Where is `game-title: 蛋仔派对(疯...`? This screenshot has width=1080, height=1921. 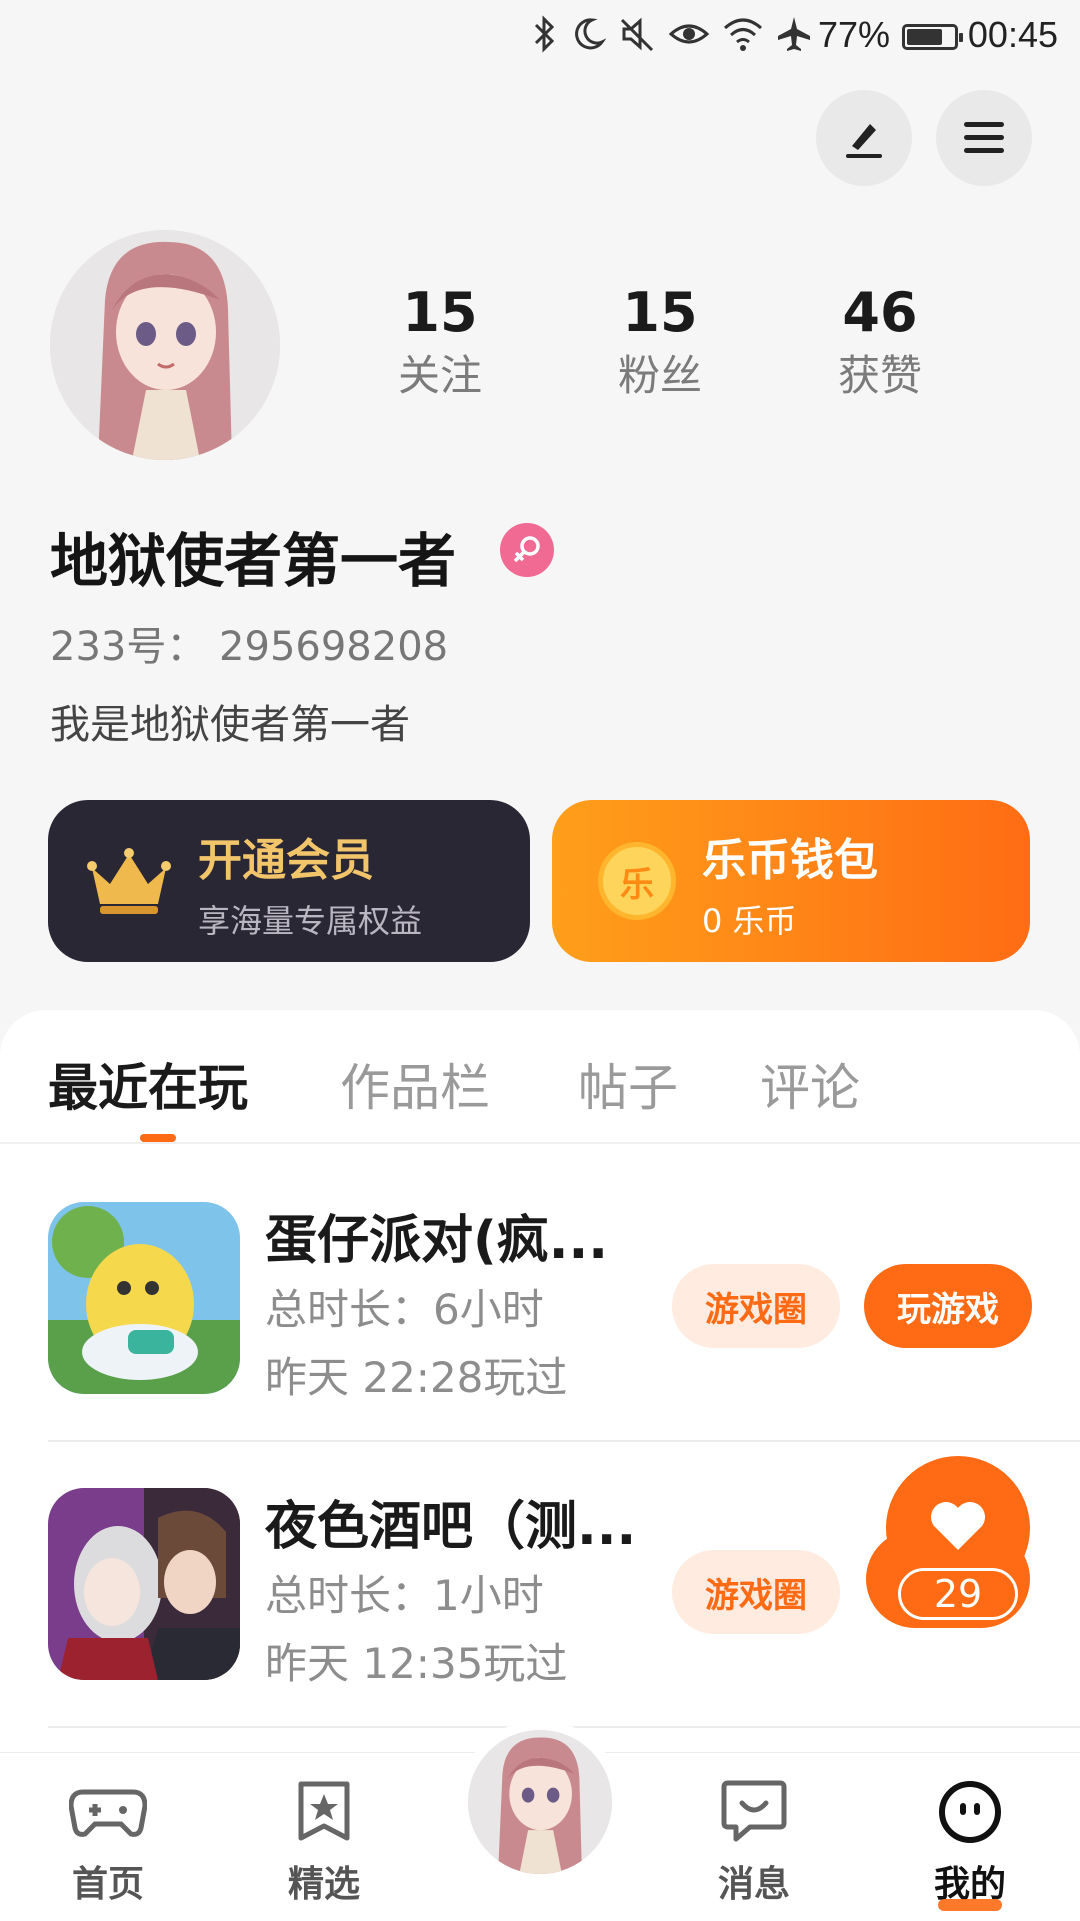
game-title: 蛋仔派对(疯... is located at coordinates (437, 1241).